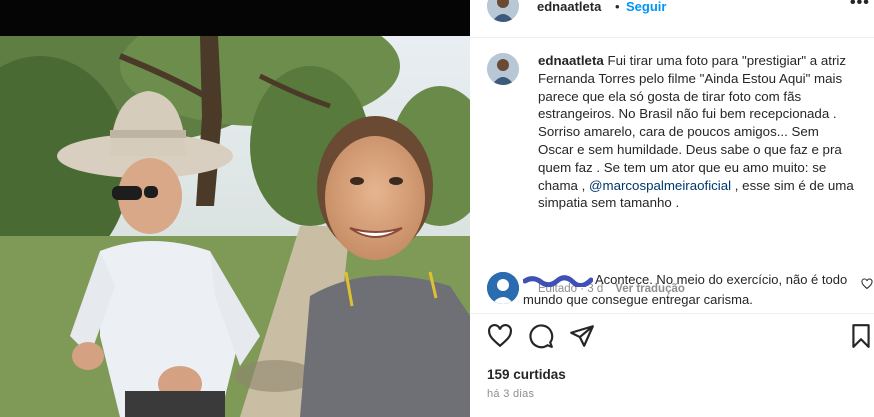 This screenshot has height=417, width=874. Describe the element at coordinates (646, 7) in the screenshot. I see `follow-button: Seguir` at that location.